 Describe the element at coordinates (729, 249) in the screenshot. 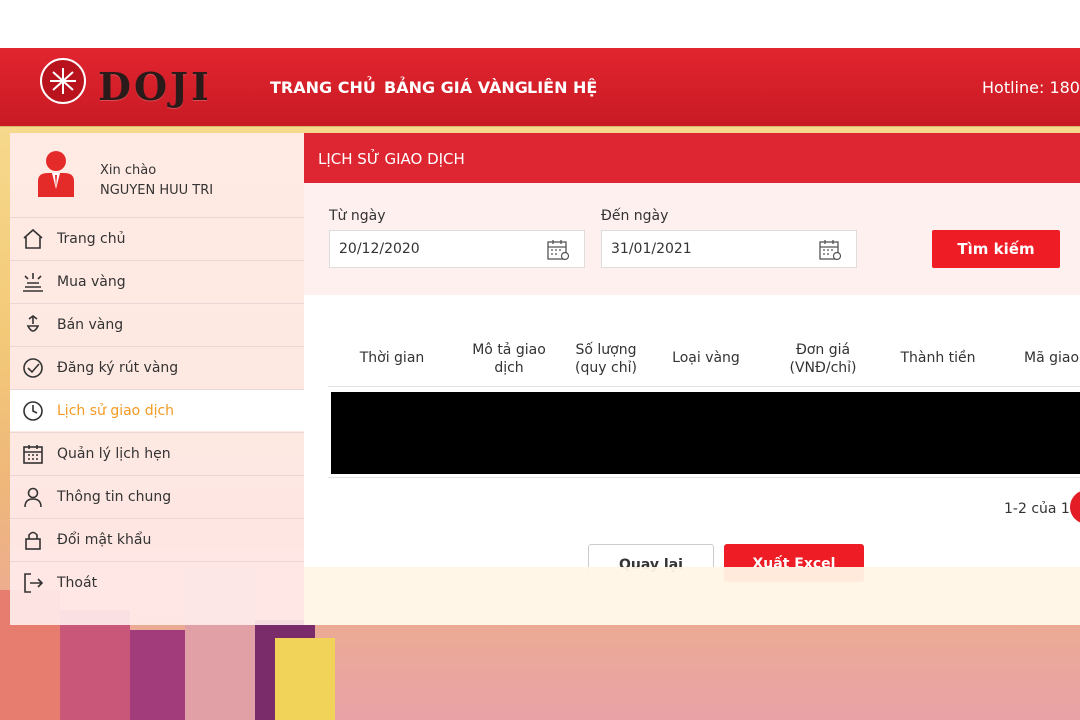

I see `to-date-field: 31/01/2021` at that location.